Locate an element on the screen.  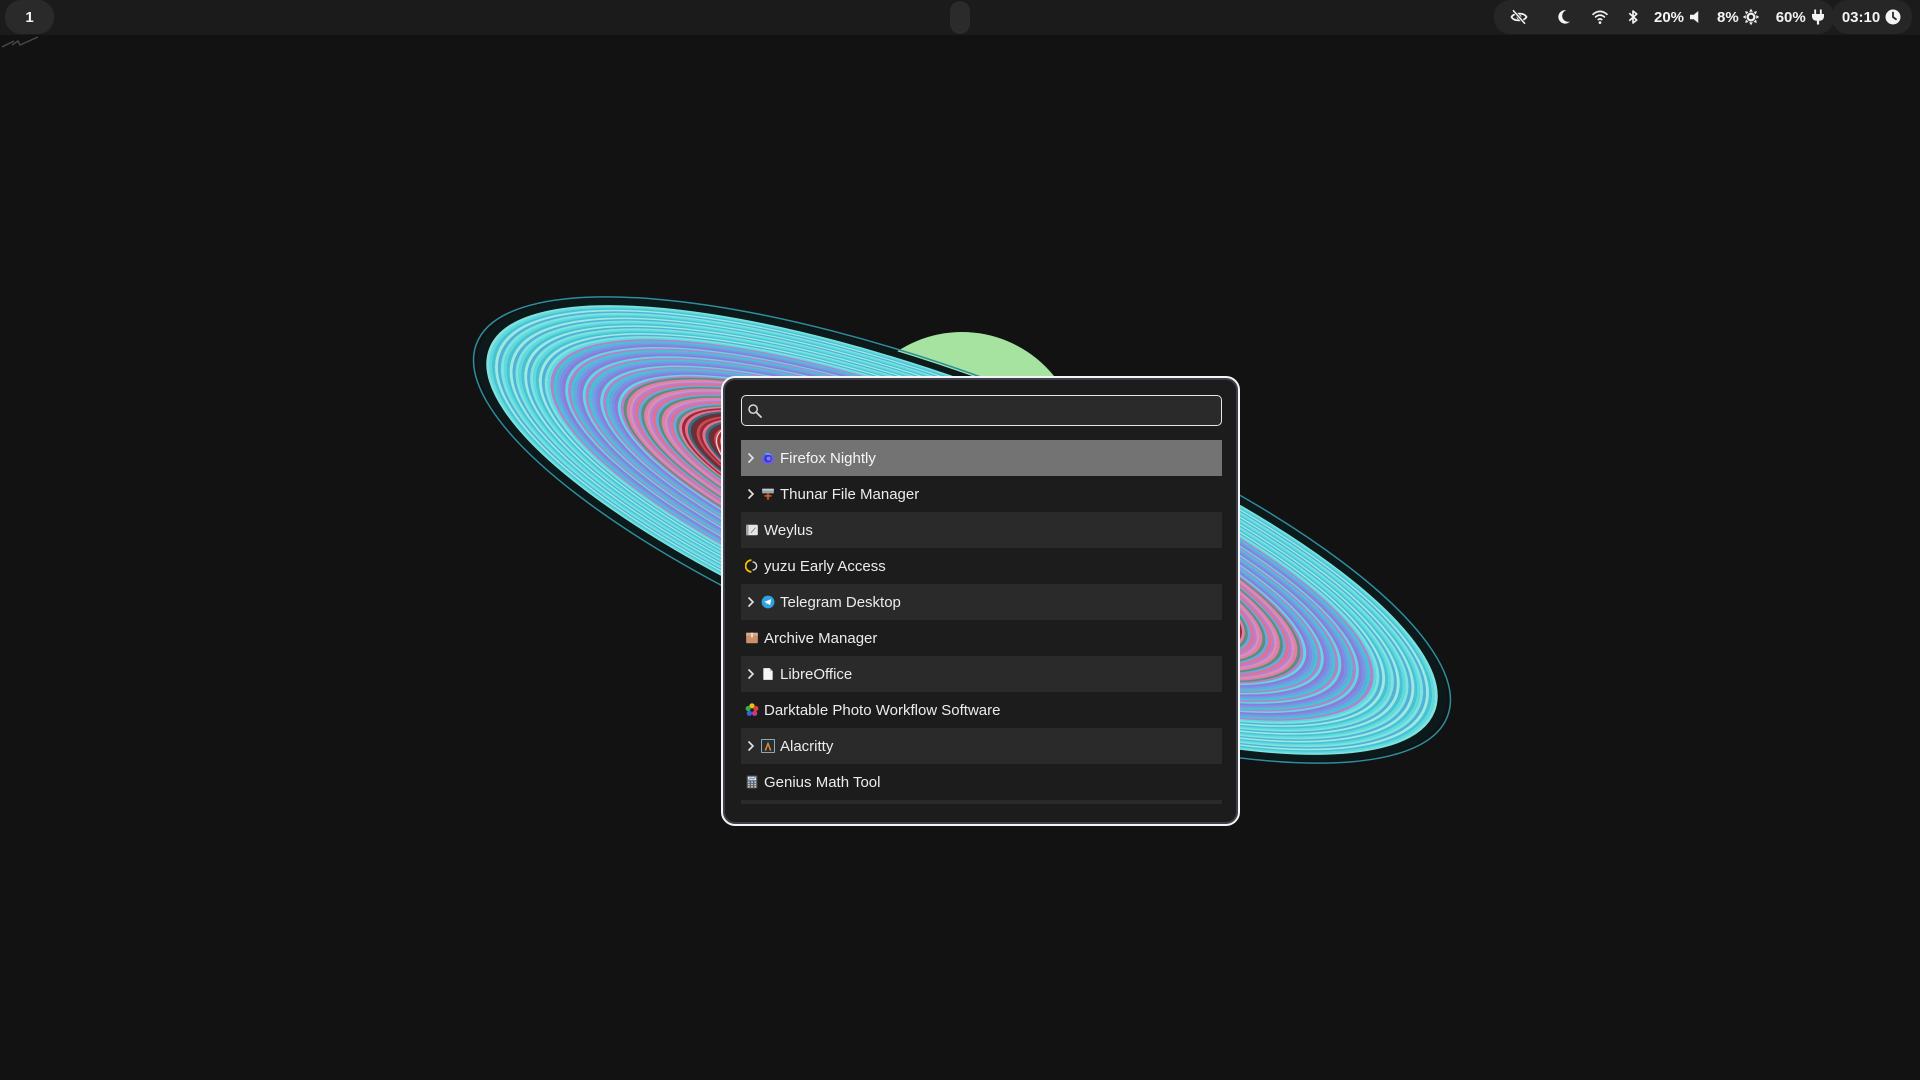
archive-icon is located at coordinates (752, 638).